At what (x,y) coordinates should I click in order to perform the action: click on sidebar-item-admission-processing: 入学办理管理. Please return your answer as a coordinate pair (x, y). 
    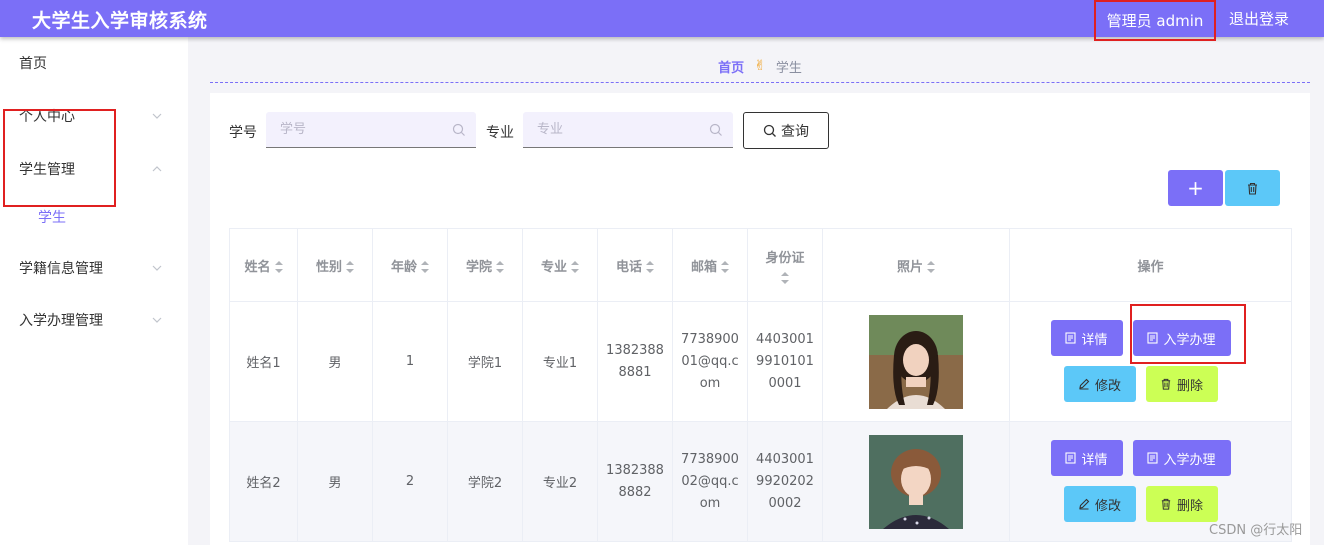
    Looking at the image, I should click on (94, 320).